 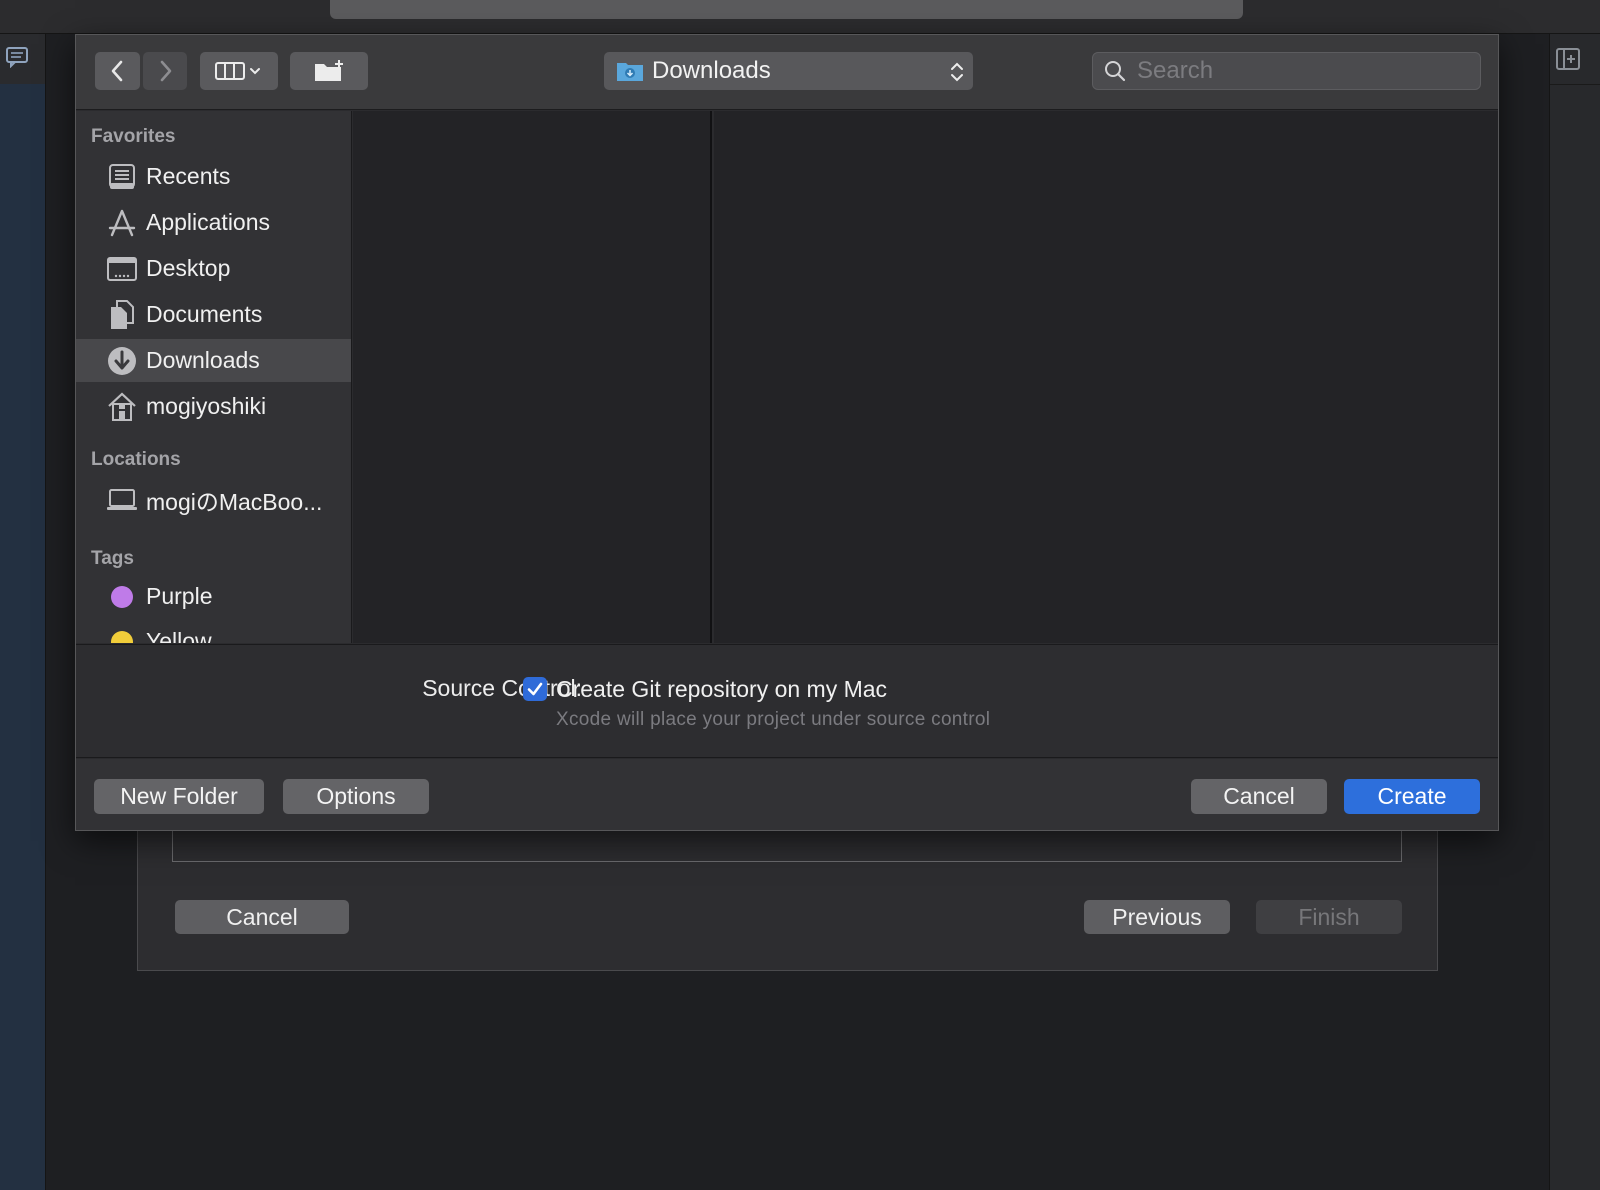 I want to click on location-label: Downloads, so click(x=711, y=70).